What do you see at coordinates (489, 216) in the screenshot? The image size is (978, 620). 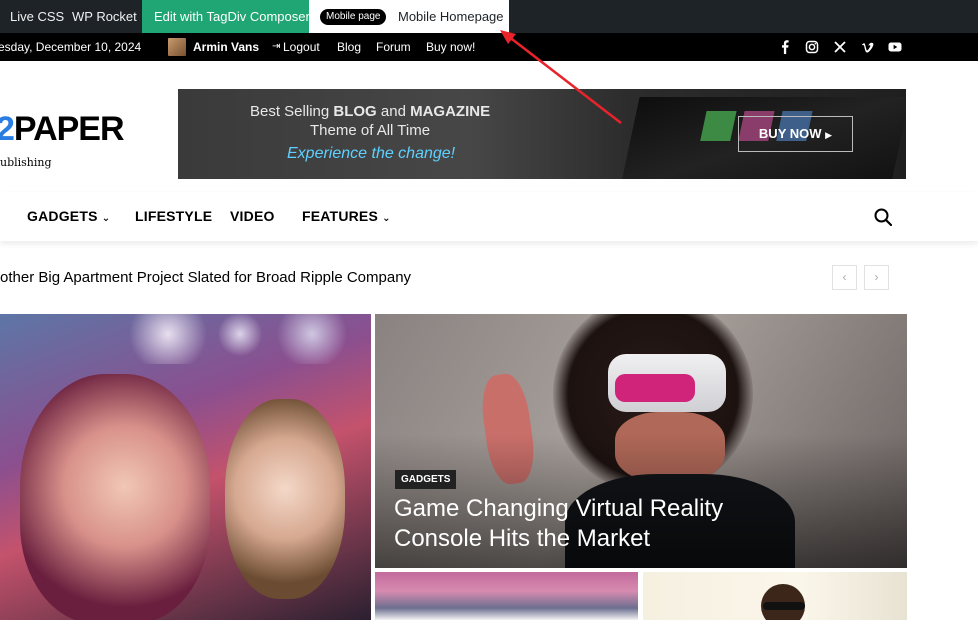 I see `main-nav: GADGETS ⌄ LIFESTYLE VIDEO FEATURES ⌄` at bounding box center [489, 216].